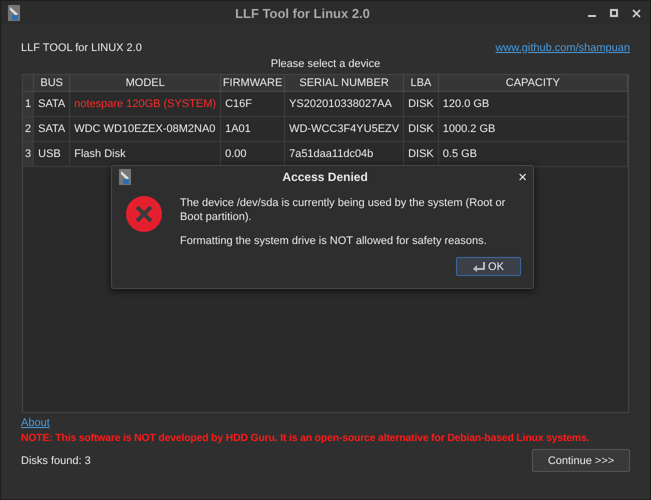 Image resolution: width=651 pixels, height=500 pixels. Describe the element at coordinates (522, 177) in the screenshot. I see `close-button: ×` at that location.